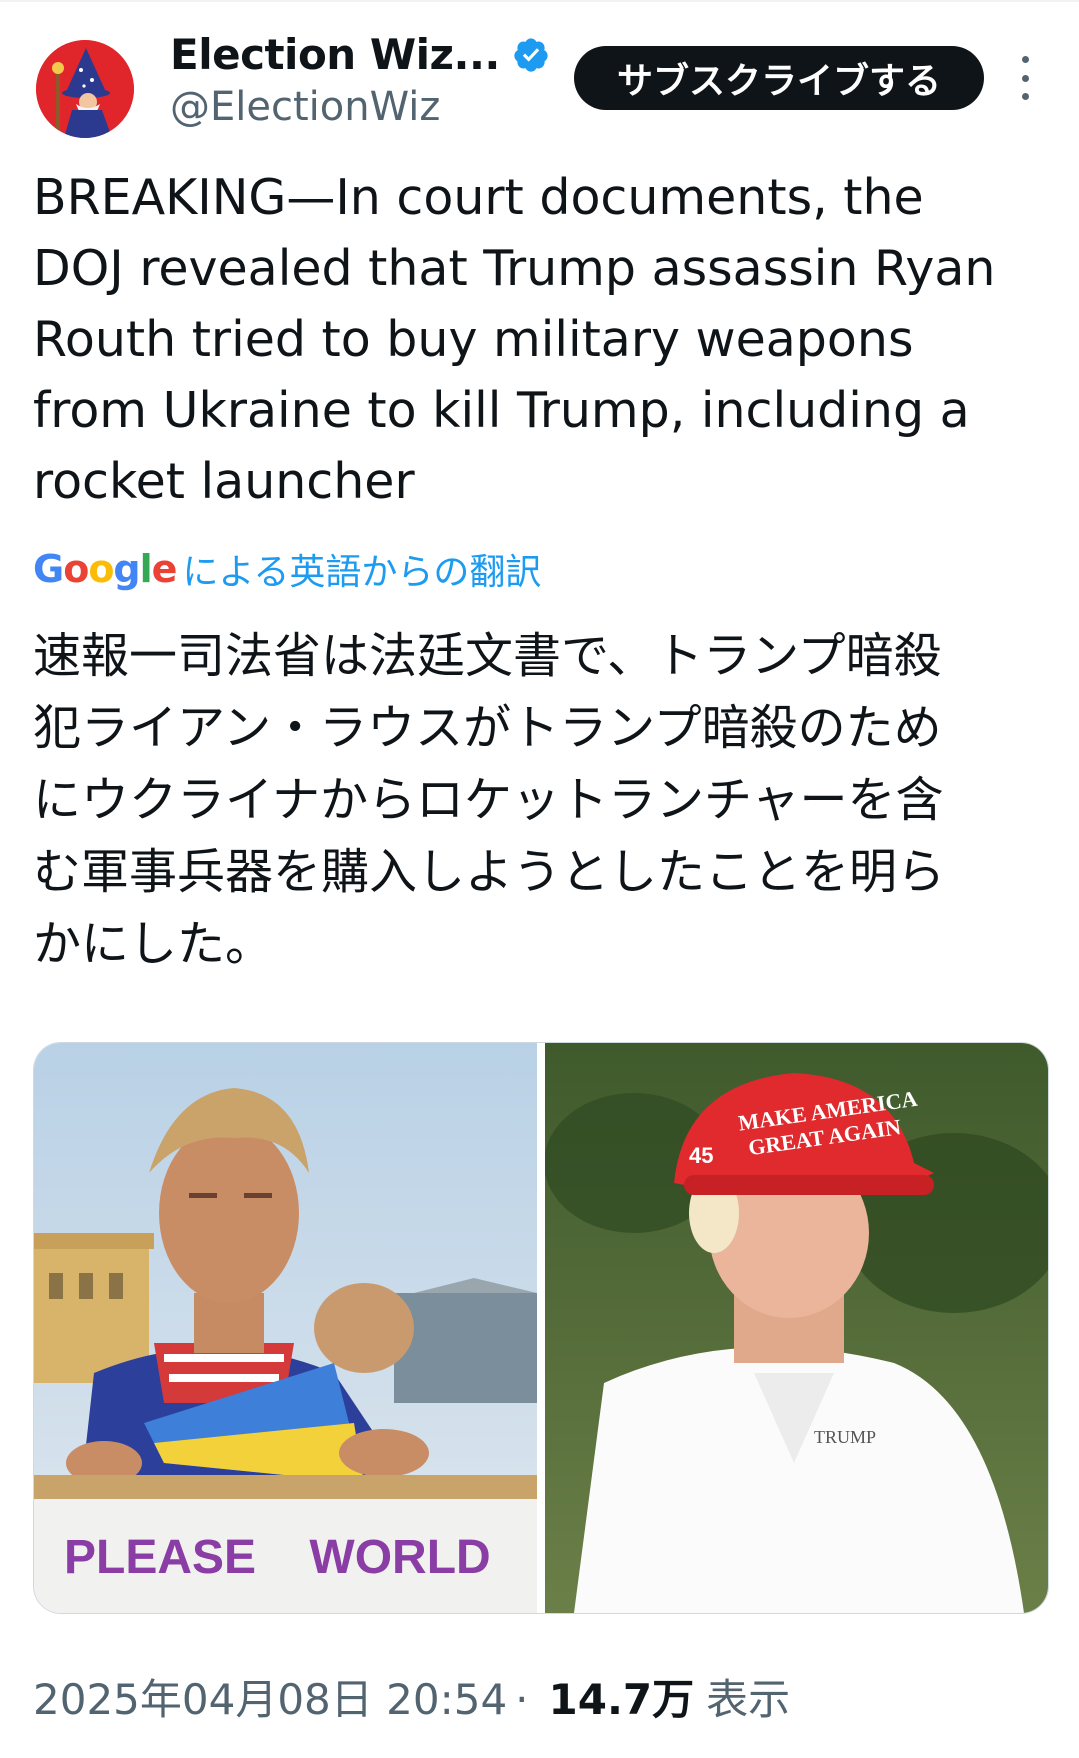 This screenshot has width=1079, height=1758. What do you see at coordinates (539, 1) in the screenshot?
I see `top-divider` at bounding box center [539, 1].